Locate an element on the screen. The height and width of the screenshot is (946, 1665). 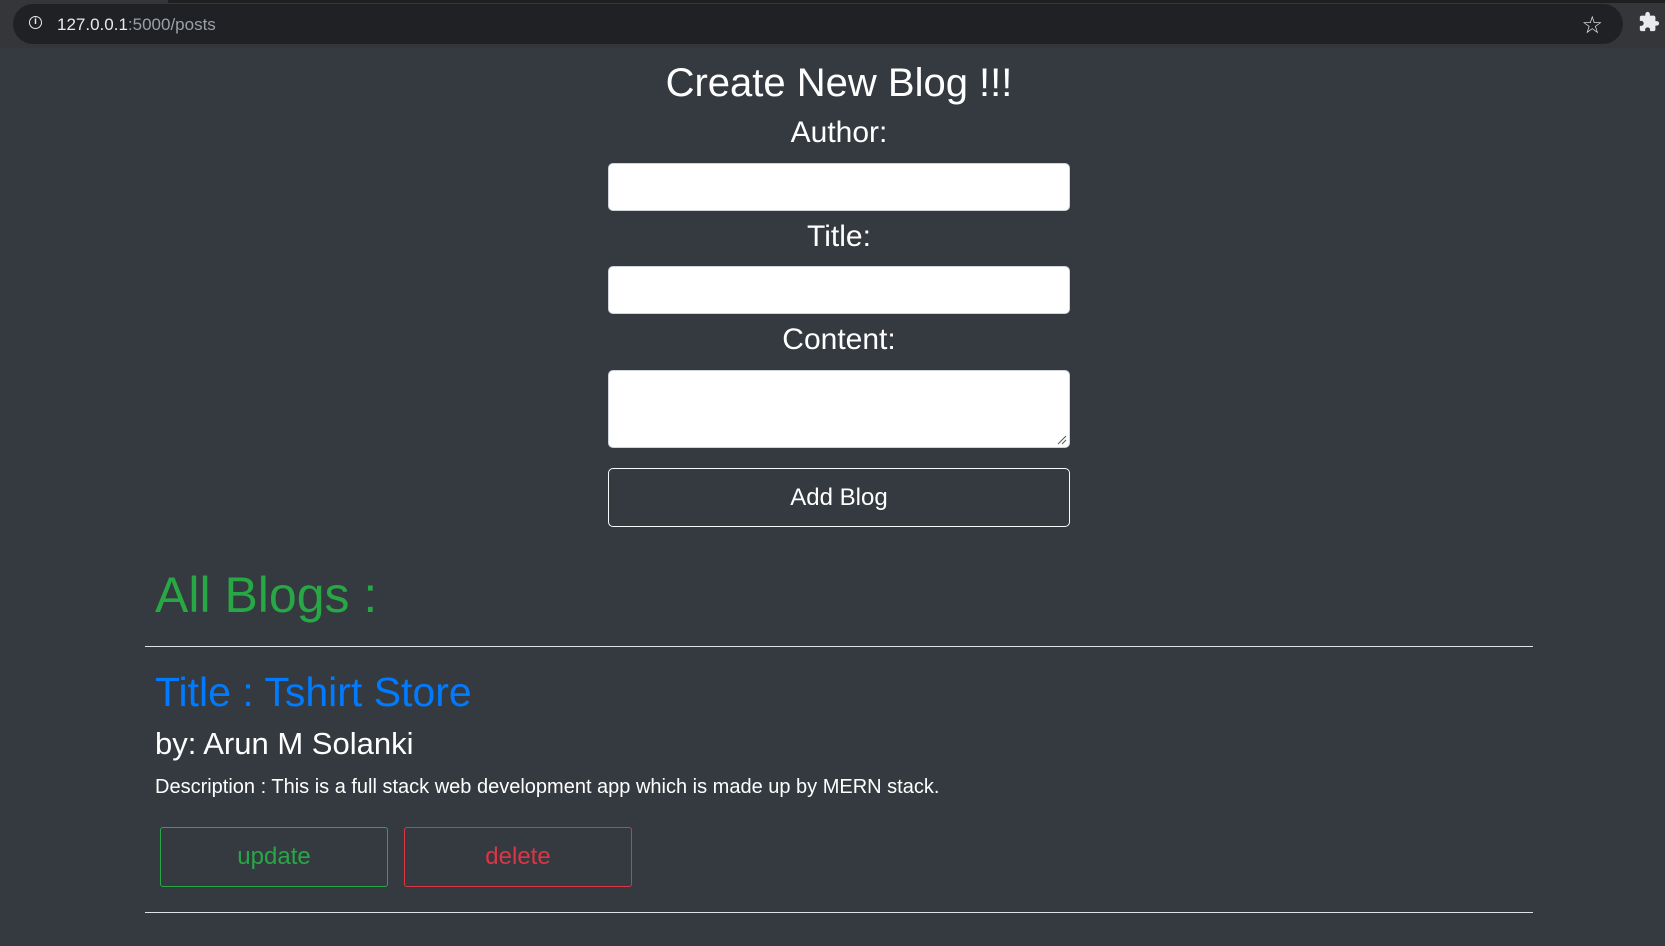
content-textarea is located at coordinates (839, 409).